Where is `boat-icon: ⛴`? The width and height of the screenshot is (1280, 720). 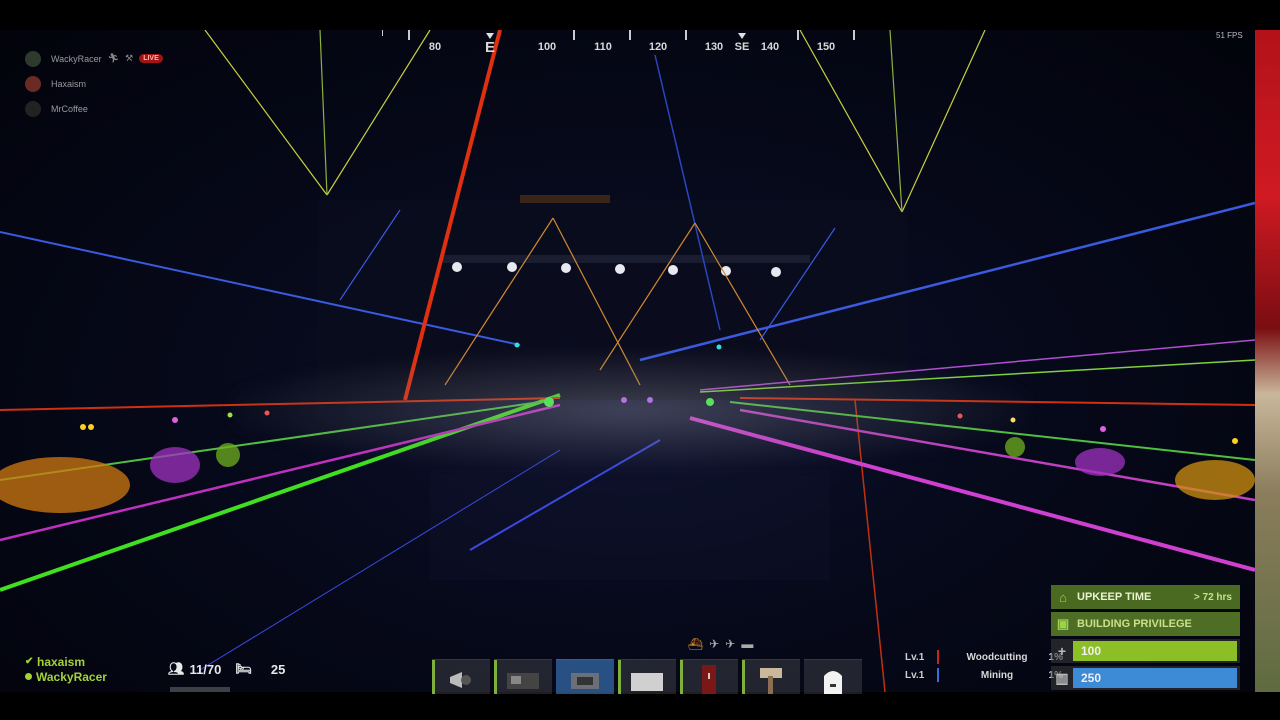
boat-icon: ⛴ is located at coordinates (696, 644).